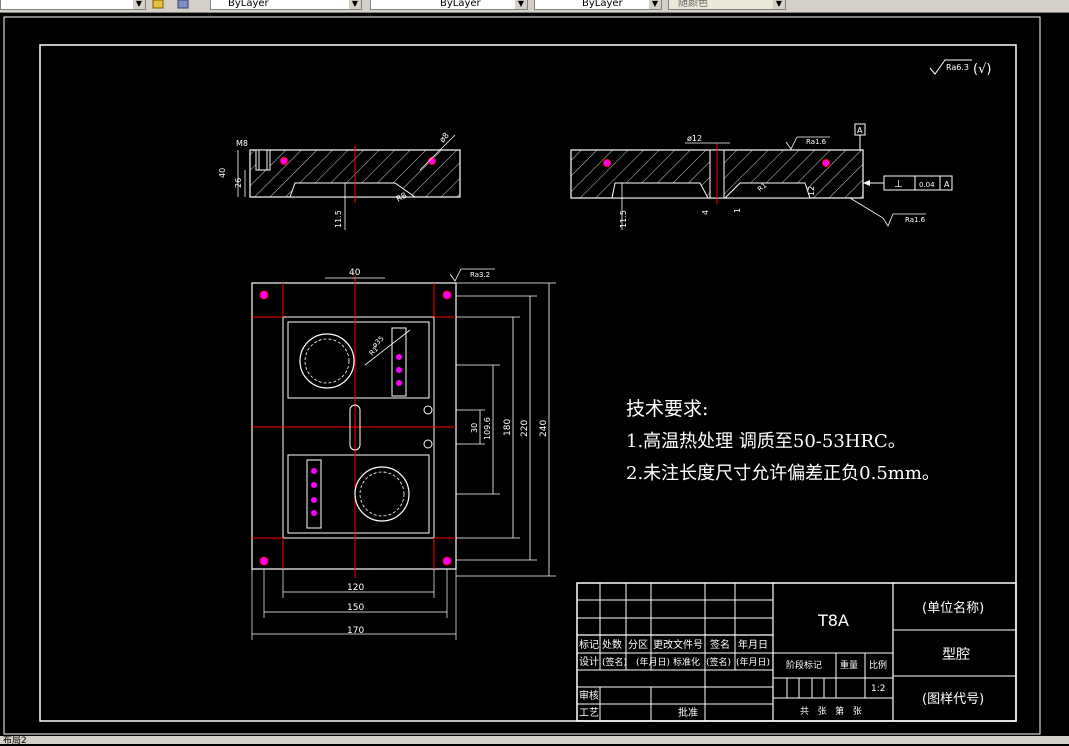  Describe the element at coordinates (783, 473) in the screenshot. I see `tech-item2-text: 2.未注长度尺寸允许偏差正负0.5mm。` at that location.